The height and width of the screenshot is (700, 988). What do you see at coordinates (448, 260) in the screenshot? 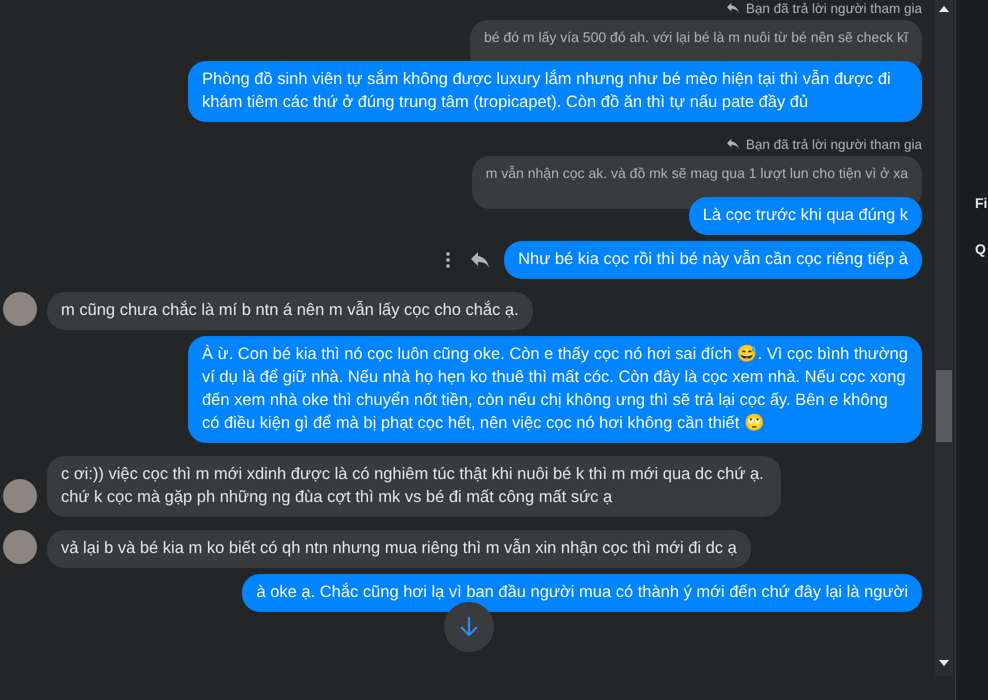
I see `more-icon` at bounding box center [448, 260].